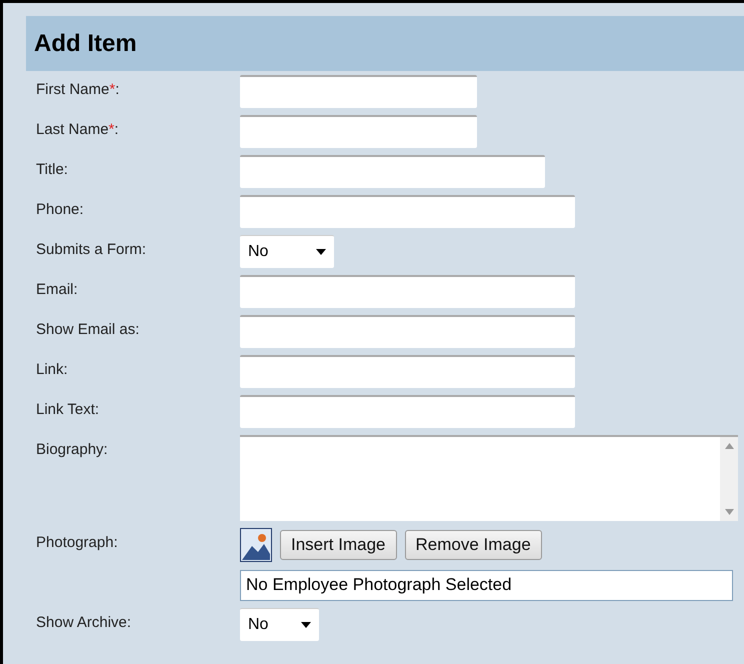 This screenshot has height=664, width=744. I want to click on field-label: Link:, so click(52, 369).